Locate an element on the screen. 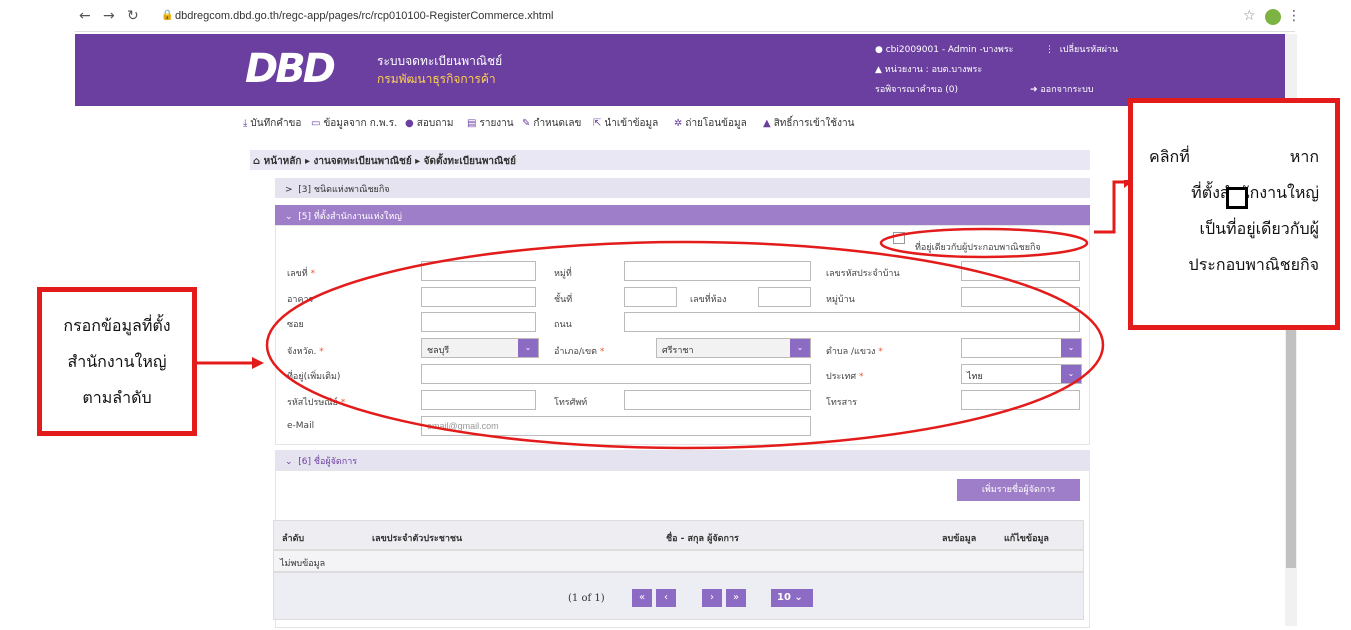  back-icon: ← is located at coordinates (85, 16).